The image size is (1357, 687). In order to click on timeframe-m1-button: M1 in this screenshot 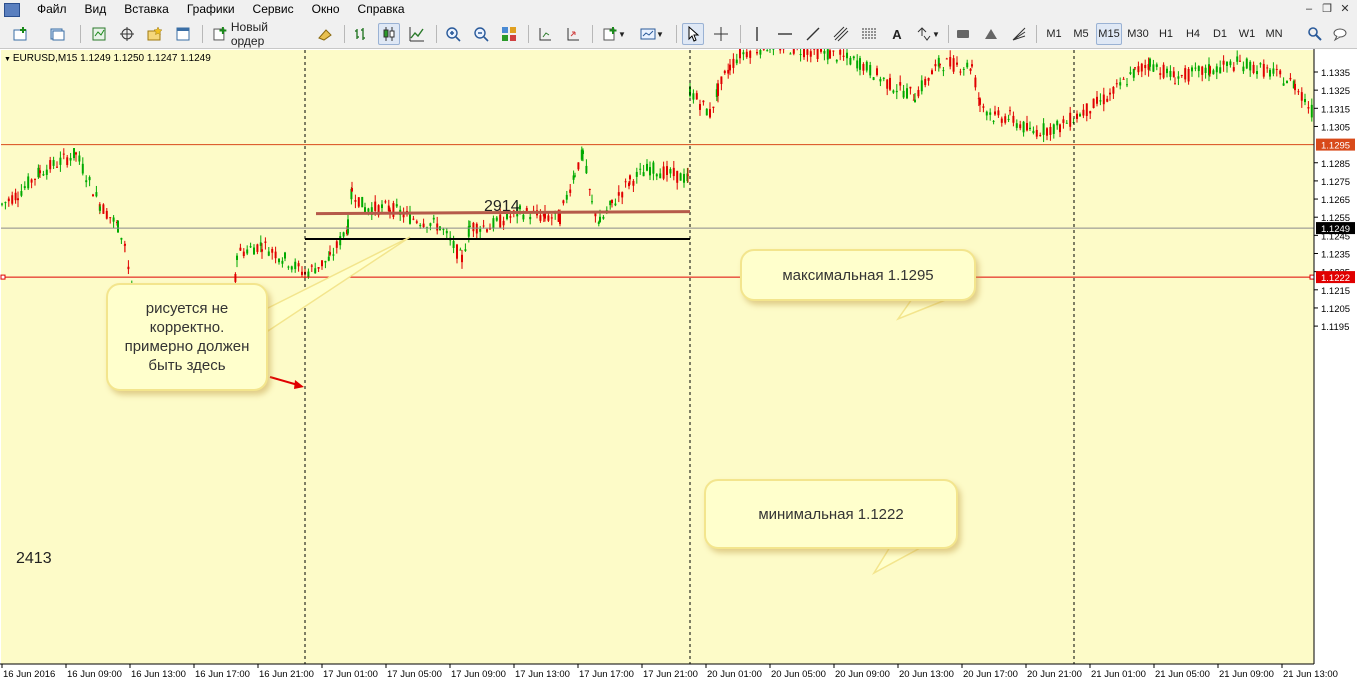, I will do `click(1054, 34)`.